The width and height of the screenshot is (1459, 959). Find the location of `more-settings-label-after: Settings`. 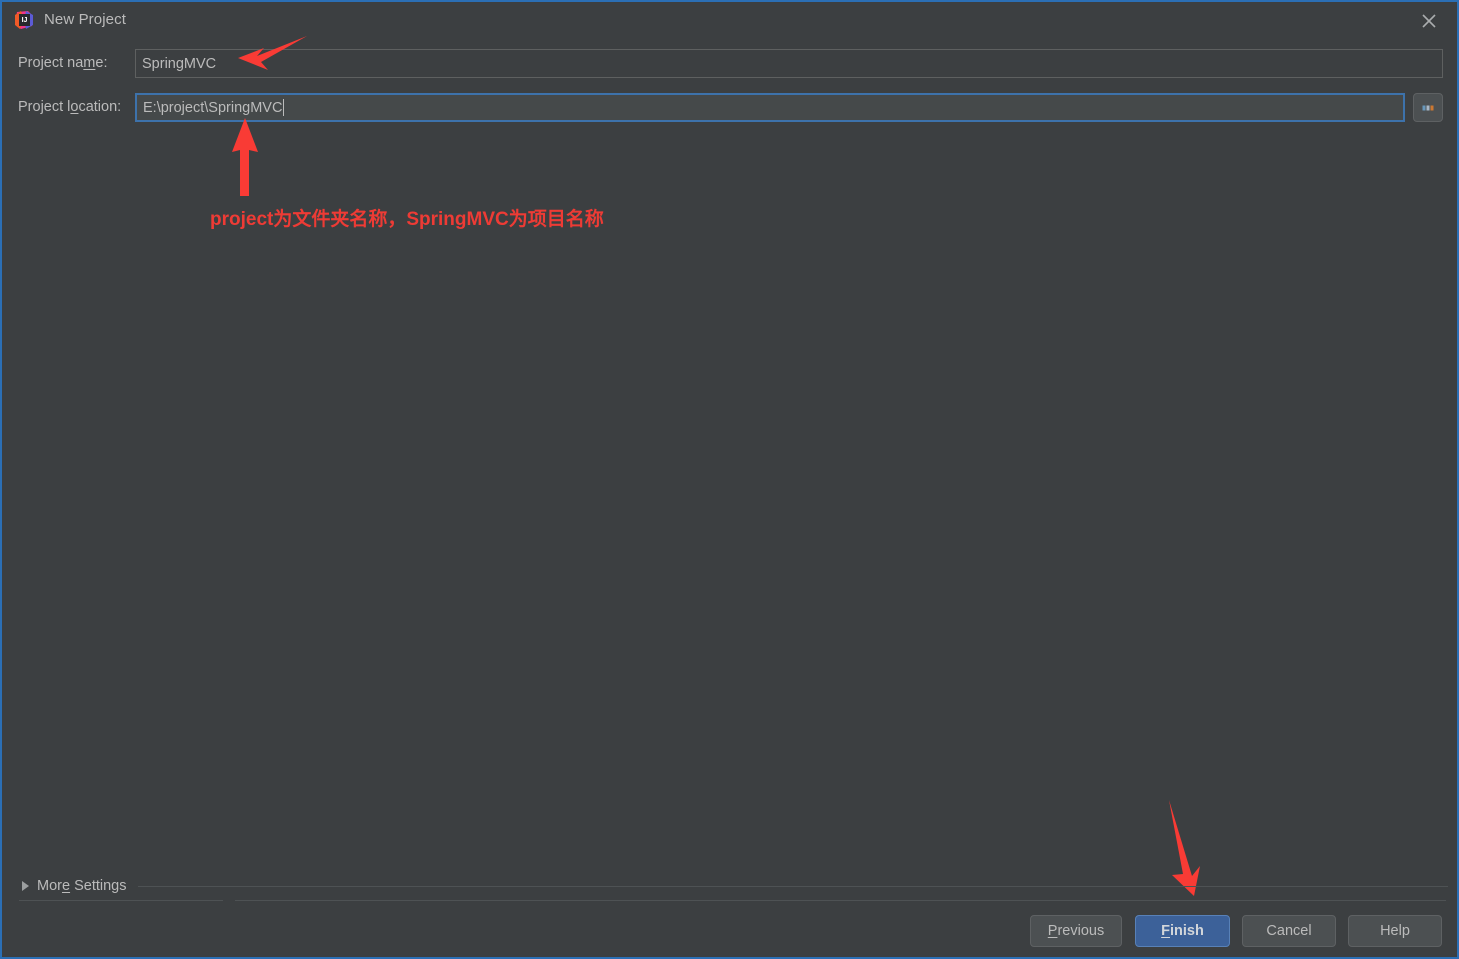

more-settings-label-after: Settings is located at coordinates (98, 886).